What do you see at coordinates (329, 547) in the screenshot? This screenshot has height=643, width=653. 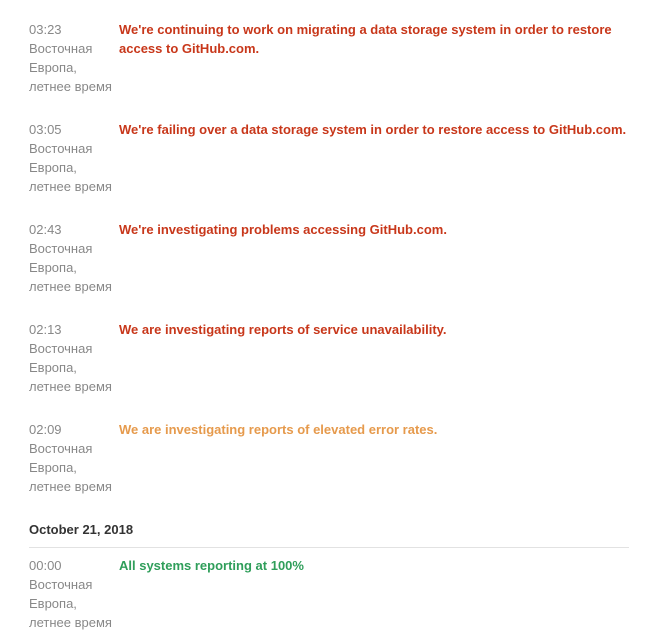 I see `date-divider` at bounding box center [329, 547].